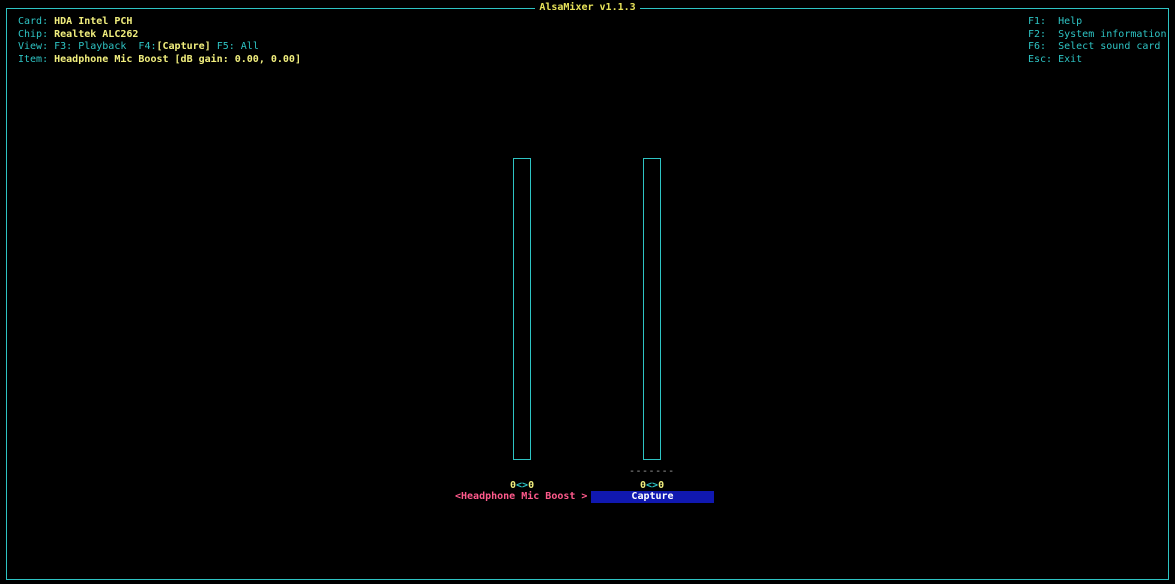 Image resolution: width=1175 pixels, height=584 pixels. What do you see at coordinates (652, 485) in the screenshot?
I see `capture-sep: <>` at bounding box center [652, 485].